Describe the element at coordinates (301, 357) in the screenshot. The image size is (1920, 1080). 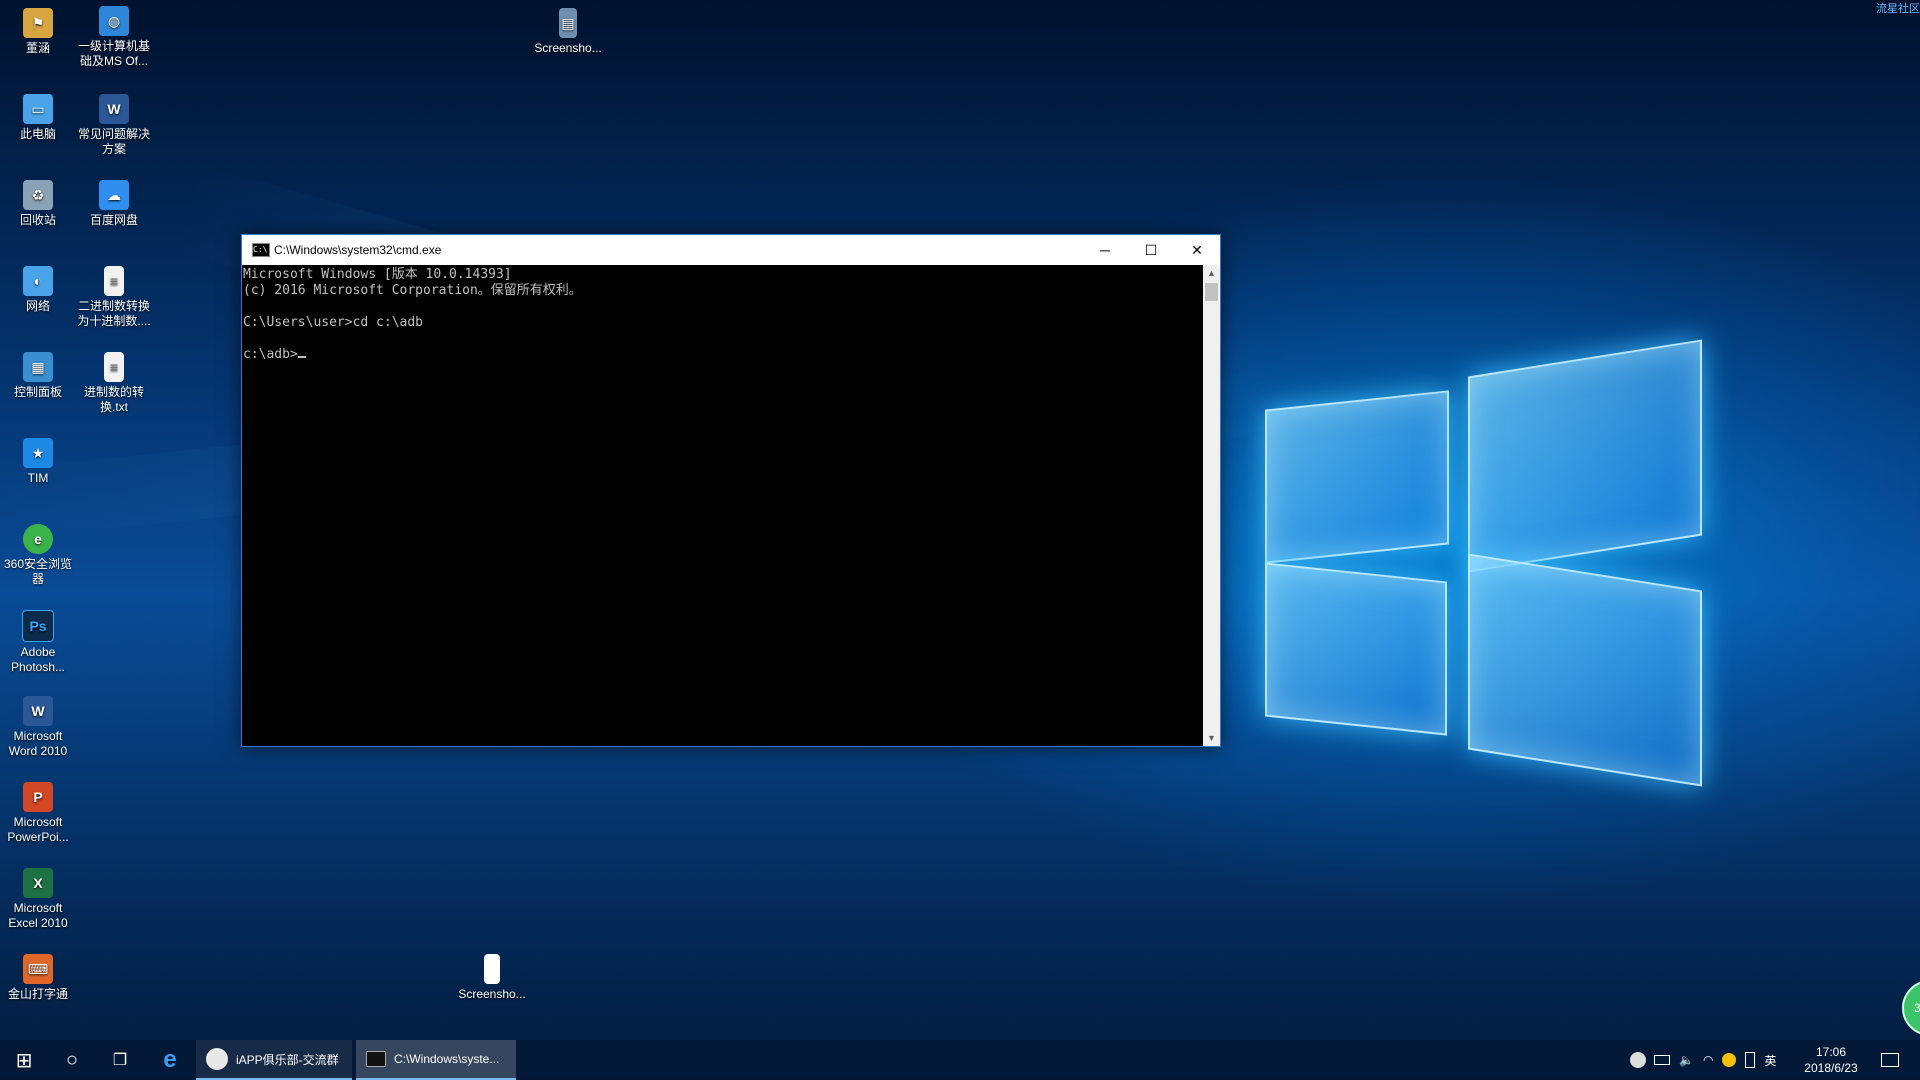
I see `text-cursor` at that location.